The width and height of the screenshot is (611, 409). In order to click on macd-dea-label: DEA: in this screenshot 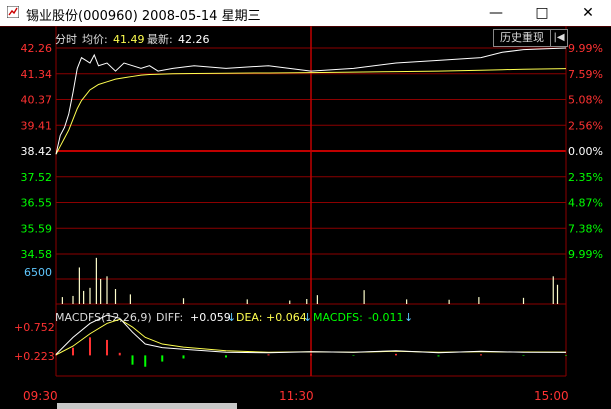, I will do `click(249, 317)`.